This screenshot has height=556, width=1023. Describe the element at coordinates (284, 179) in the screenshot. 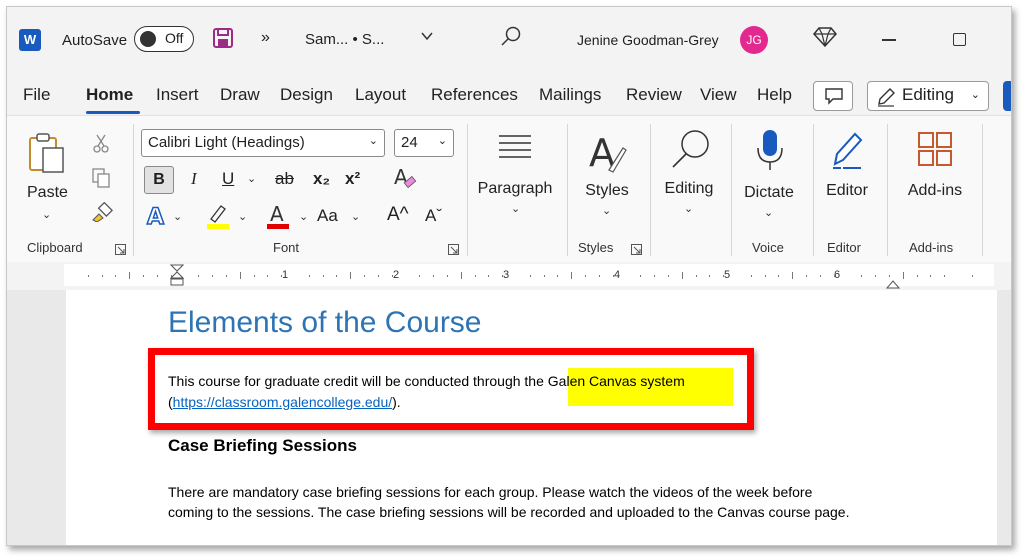

I see `strikethrough-button: ab` at that location.